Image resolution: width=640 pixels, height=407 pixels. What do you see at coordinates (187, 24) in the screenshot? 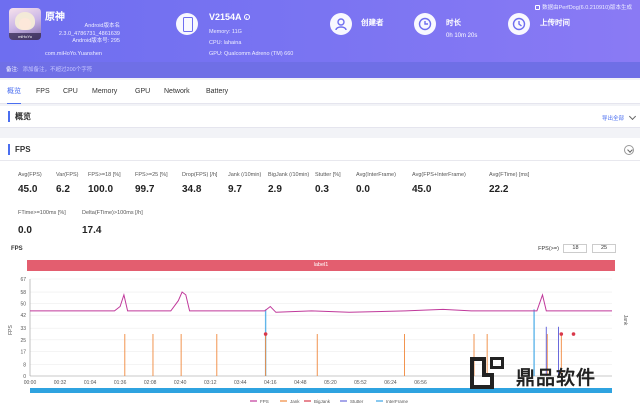
I see `phone-icon` at bounding box center [187, 24].